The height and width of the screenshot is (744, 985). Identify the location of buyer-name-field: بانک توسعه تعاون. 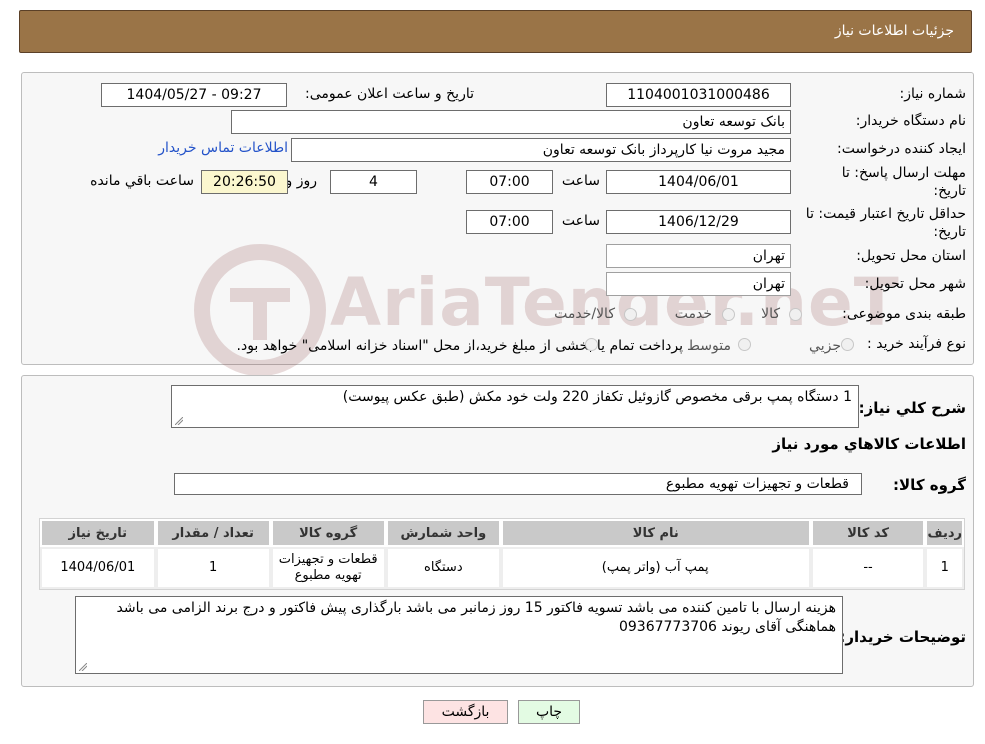
(511, 122).